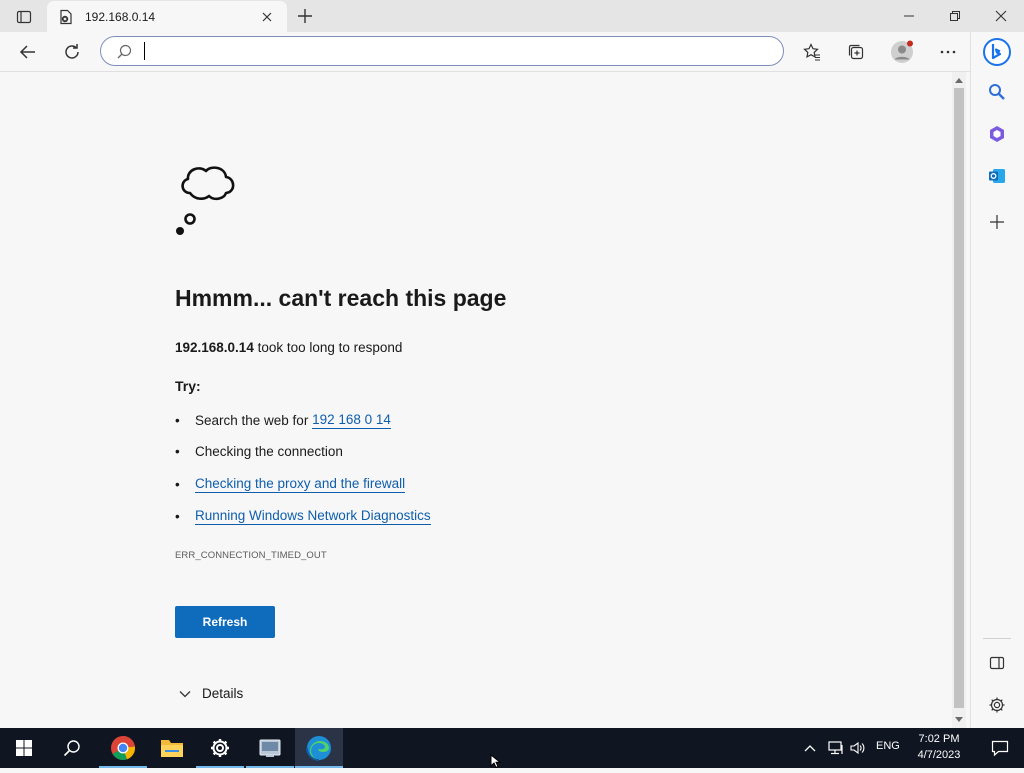 The image size is (1024, 773). Describe the element at coordinates (997, 638) in the screenshot. I see `sidebar-divider` at that location.